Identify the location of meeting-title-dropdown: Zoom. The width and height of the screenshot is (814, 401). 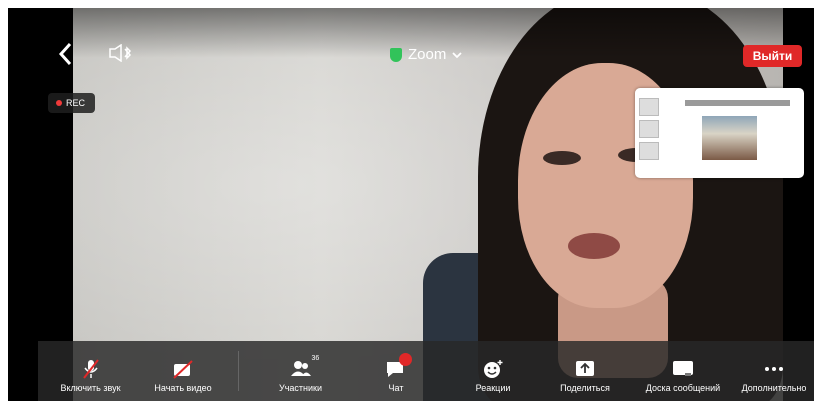
(426, 54).